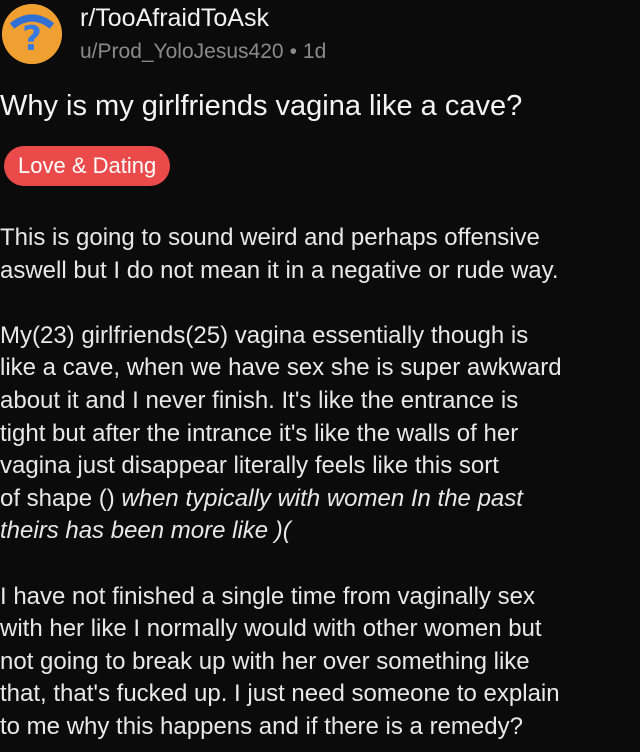  I want to click on author-name: u/Prod_YoloJesus420, so click(182, 51).